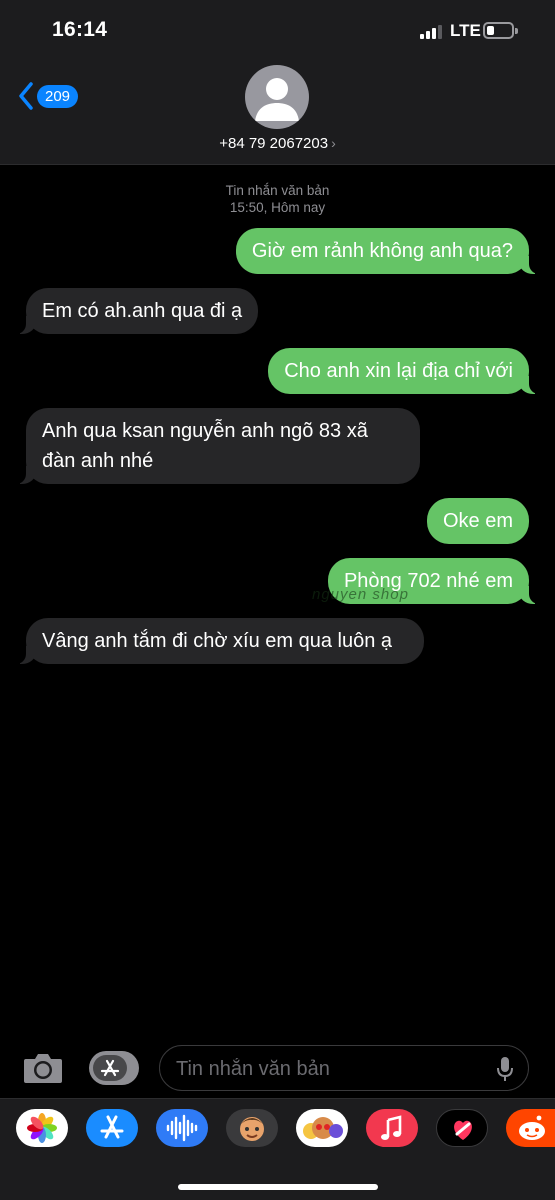 The image size is (555, 1200). I want to click on battery-icon, so click(500, 30).